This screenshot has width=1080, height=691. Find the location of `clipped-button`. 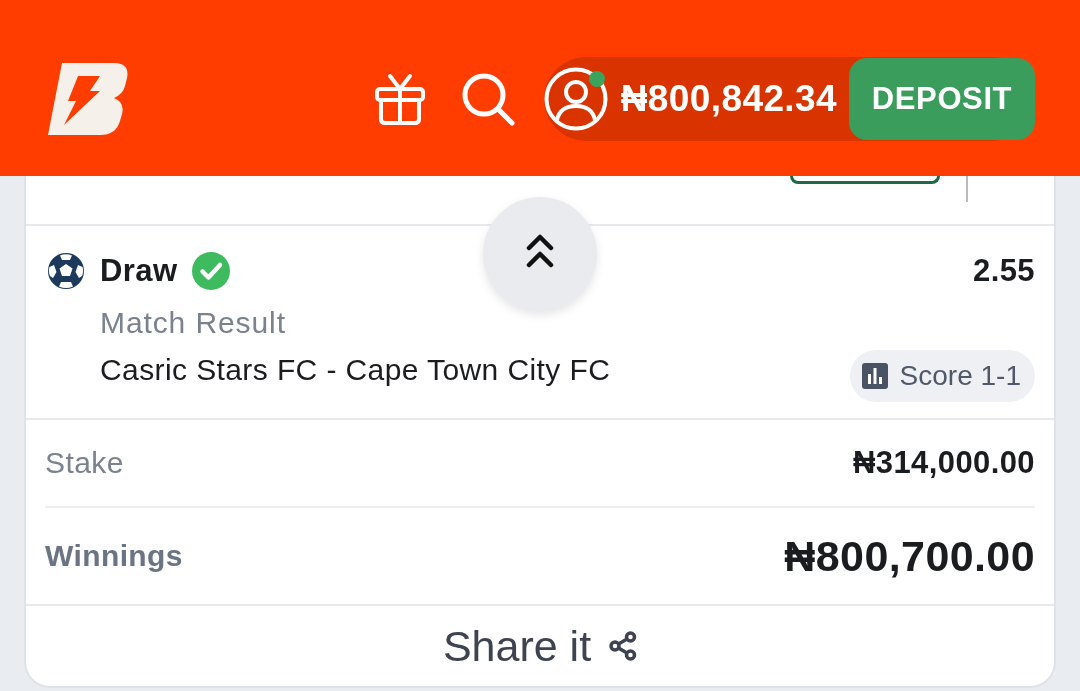

clipped-button is located at coordinates (865, 180).